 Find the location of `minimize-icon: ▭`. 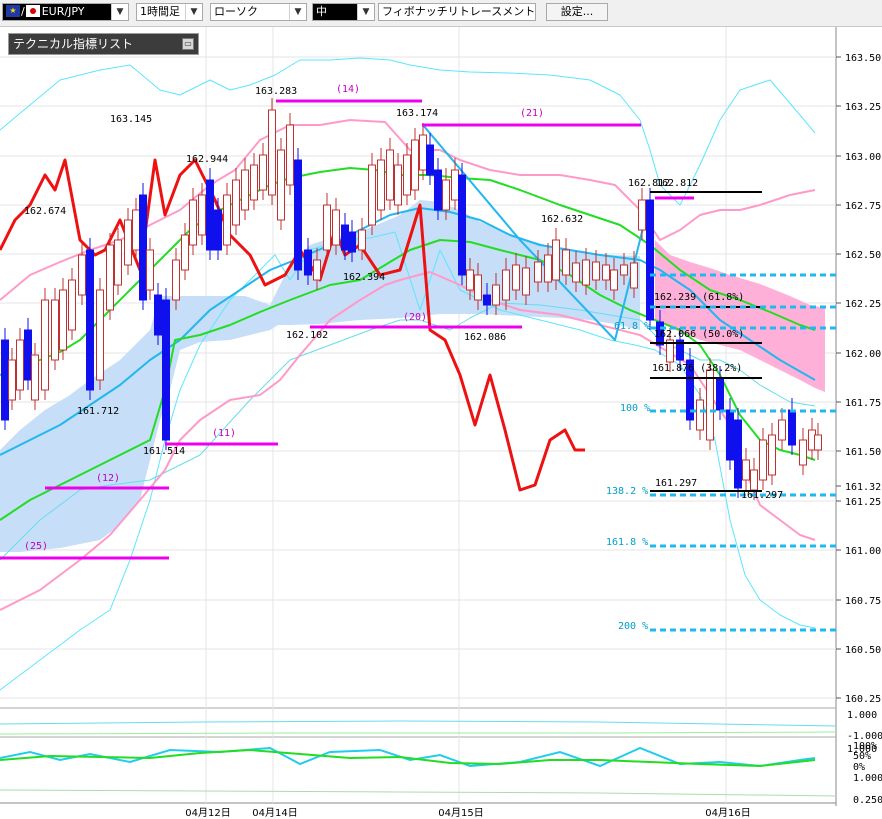

minimize-icon: ▭ is located at coordinates (188, 44).